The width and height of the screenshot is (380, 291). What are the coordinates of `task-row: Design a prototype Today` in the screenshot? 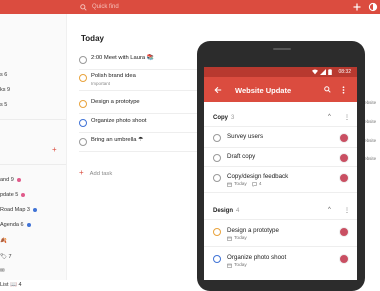 It's located at (283, 235).